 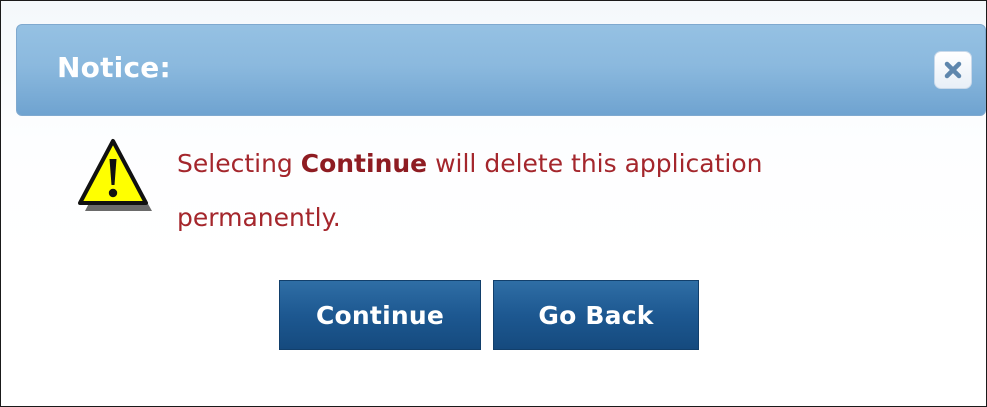 I want to click on message-emphasis: Continue, so click(x=364, y=163).